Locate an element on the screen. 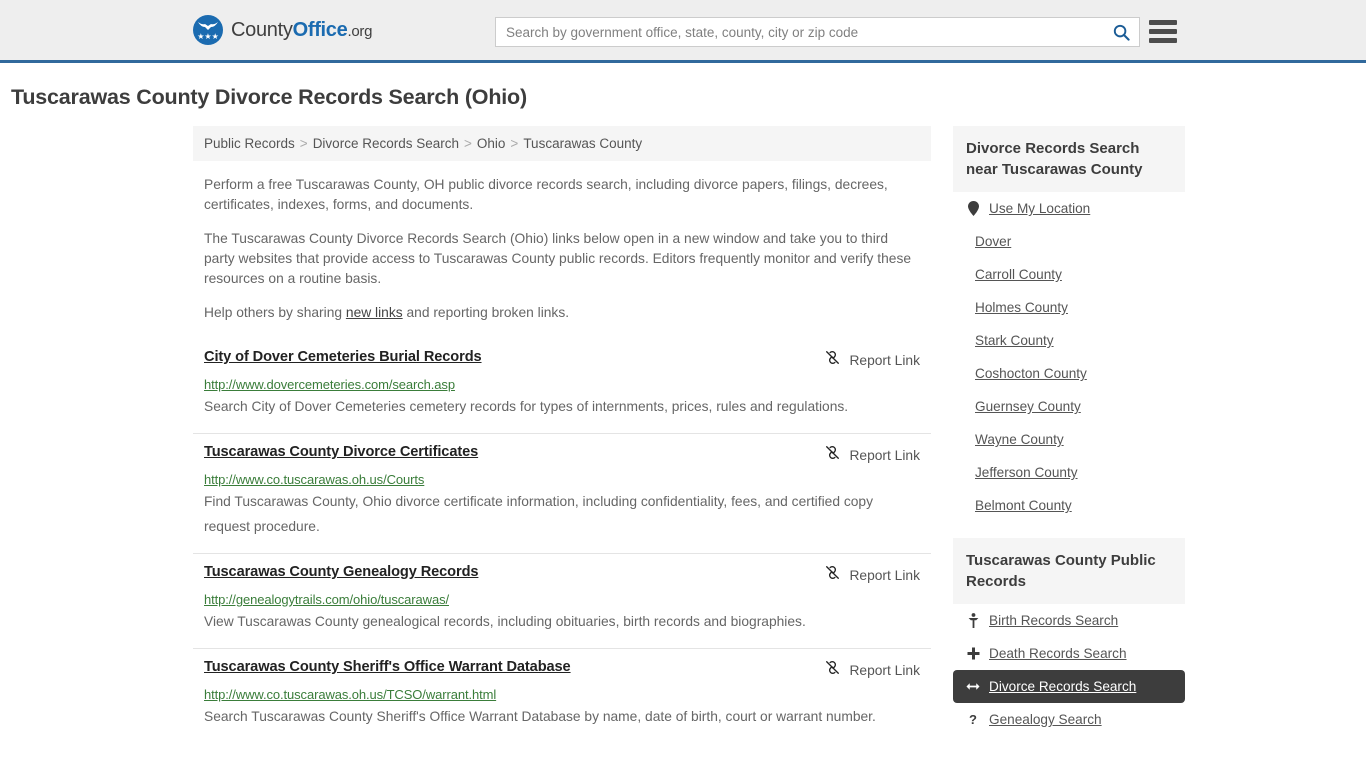 The width and height of the screenshot is (1366, 768). result-title-link: Tuscarawas County Genealogy Records is located at coordinates (347, 572).